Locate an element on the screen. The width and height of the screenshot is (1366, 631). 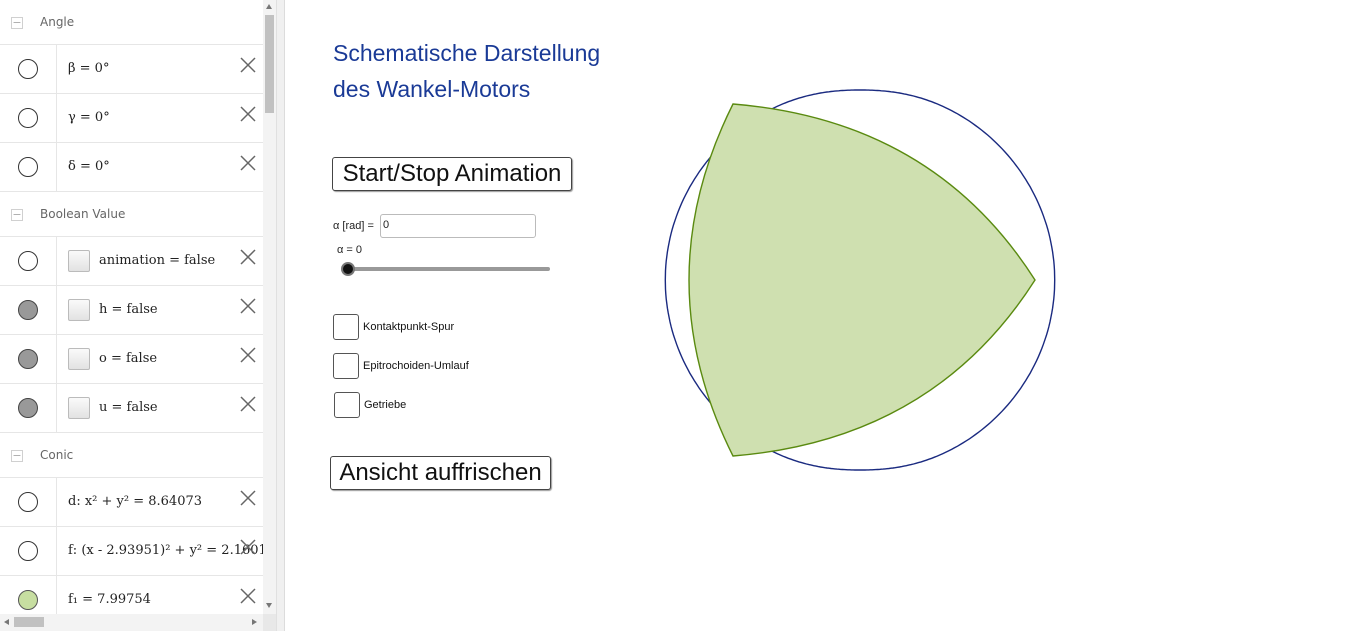
algebra-expression: β = 0° is located at coordinates (88, 68).